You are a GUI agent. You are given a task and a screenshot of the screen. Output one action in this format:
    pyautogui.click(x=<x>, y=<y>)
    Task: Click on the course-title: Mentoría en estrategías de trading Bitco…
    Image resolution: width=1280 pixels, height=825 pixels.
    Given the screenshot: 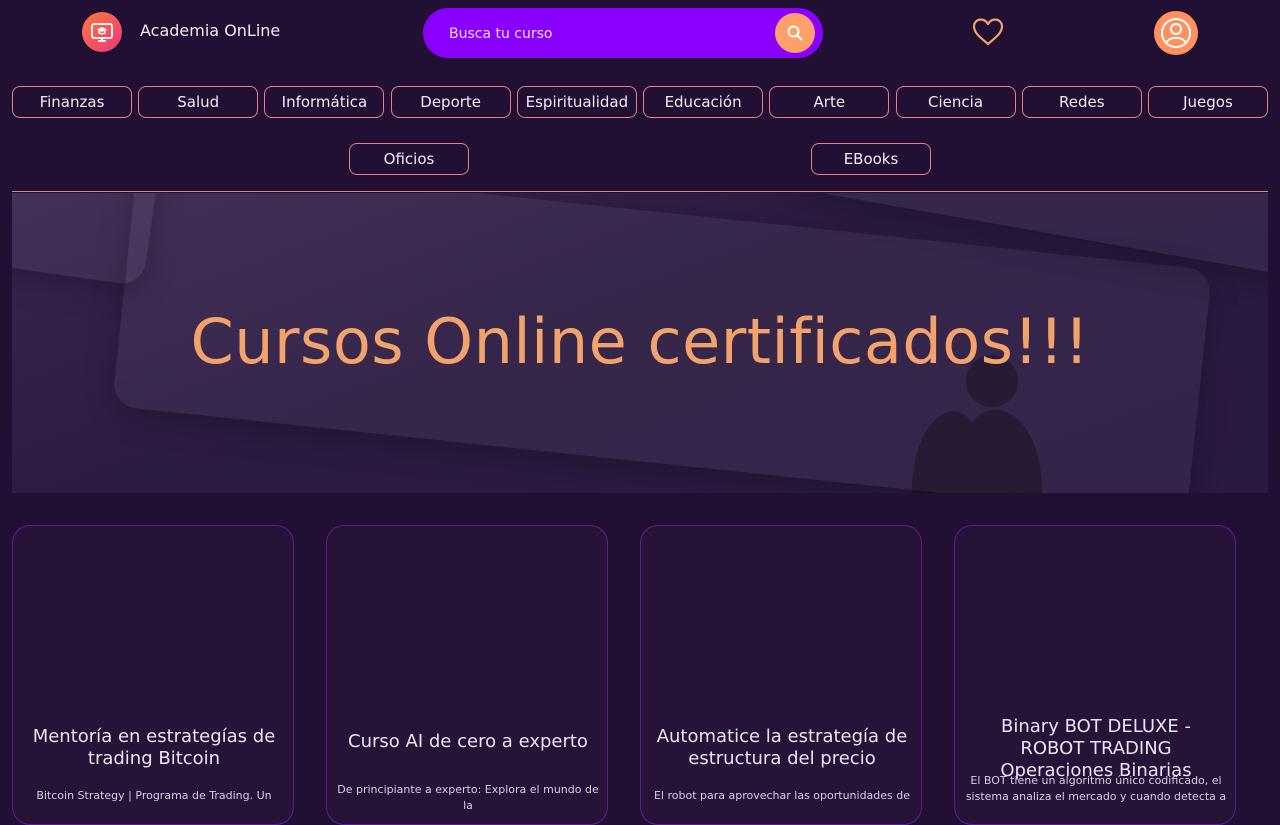 What is the action you would take?
    pyautogui.click(x=154, y=748)
    